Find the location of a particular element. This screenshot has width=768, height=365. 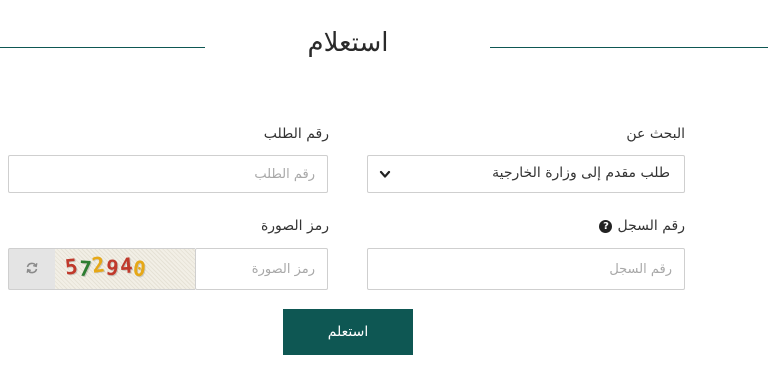

request-number-input is located at coordinates (168, 174).